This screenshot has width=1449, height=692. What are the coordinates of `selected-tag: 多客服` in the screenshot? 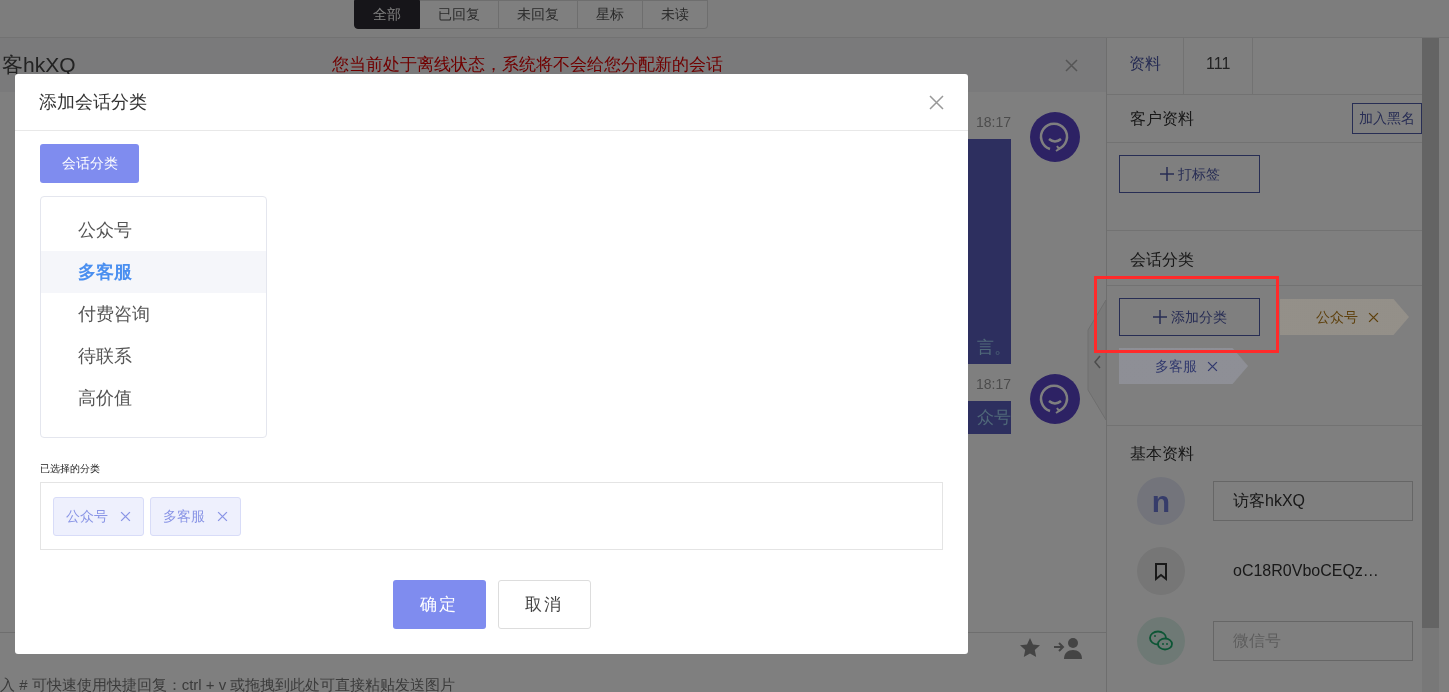 It's located at (195, 516).